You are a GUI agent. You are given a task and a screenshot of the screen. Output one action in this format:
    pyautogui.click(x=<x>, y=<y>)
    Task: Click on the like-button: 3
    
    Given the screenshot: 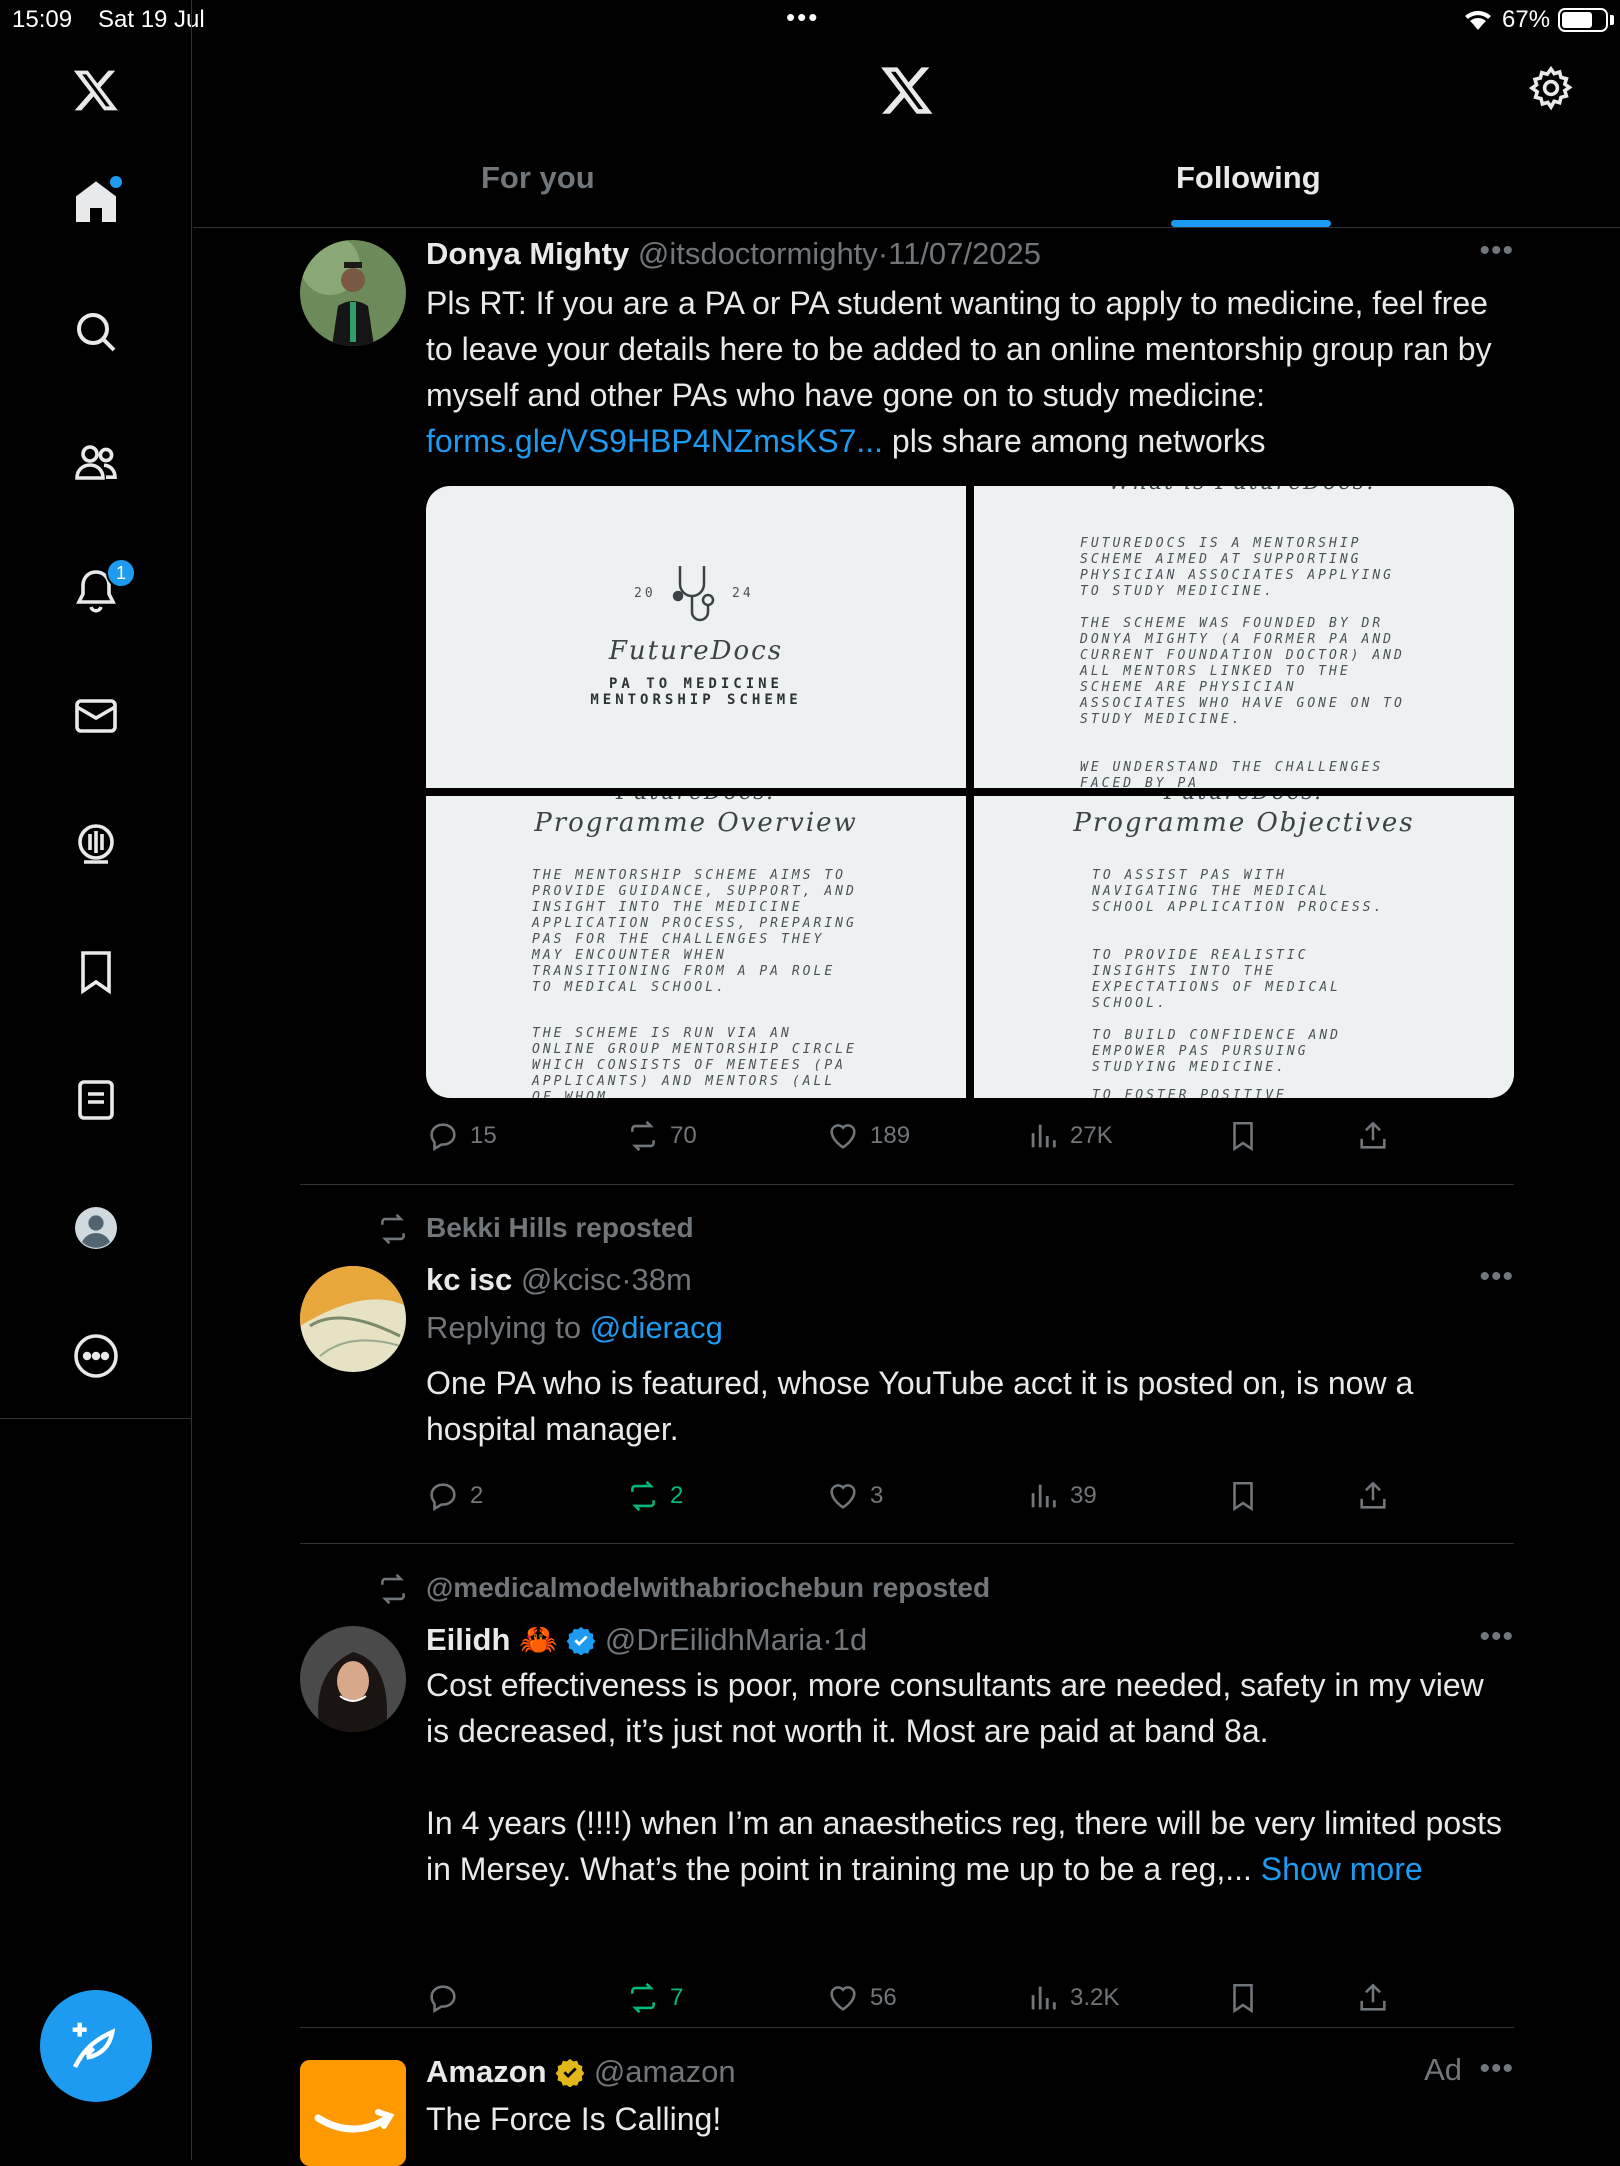 What is the action you would take?
    pyautogui.click(x=854, y=1496)
    